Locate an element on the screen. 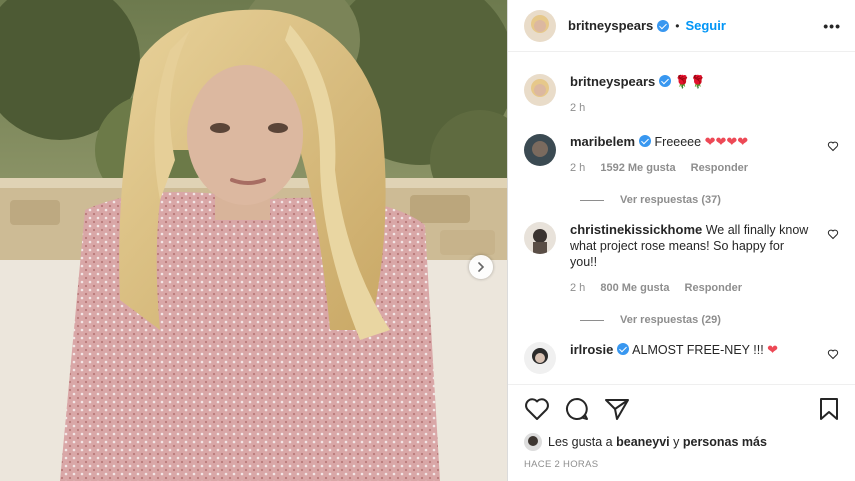 The height and width of the screenshot is (481, 855). others-likes-link: personas más is located at coordinates (725, 442).